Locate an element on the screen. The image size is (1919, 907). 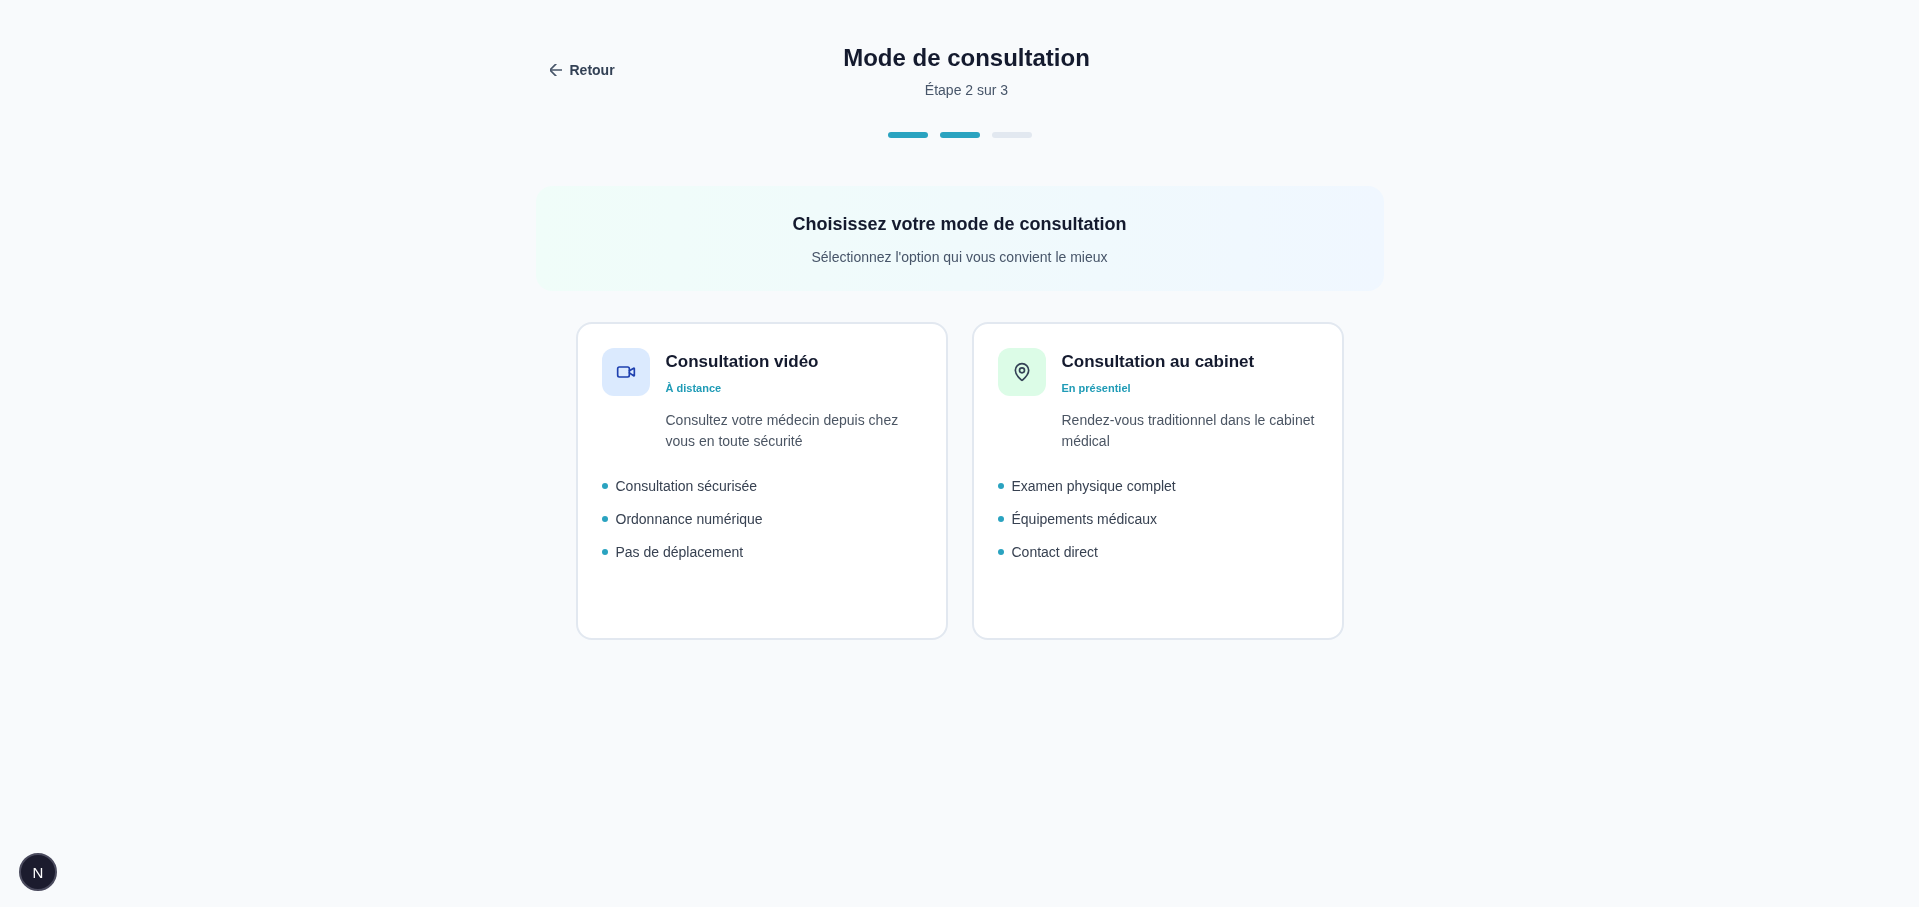
page-title: Mode de consultation is located at coordinates (966, 58).